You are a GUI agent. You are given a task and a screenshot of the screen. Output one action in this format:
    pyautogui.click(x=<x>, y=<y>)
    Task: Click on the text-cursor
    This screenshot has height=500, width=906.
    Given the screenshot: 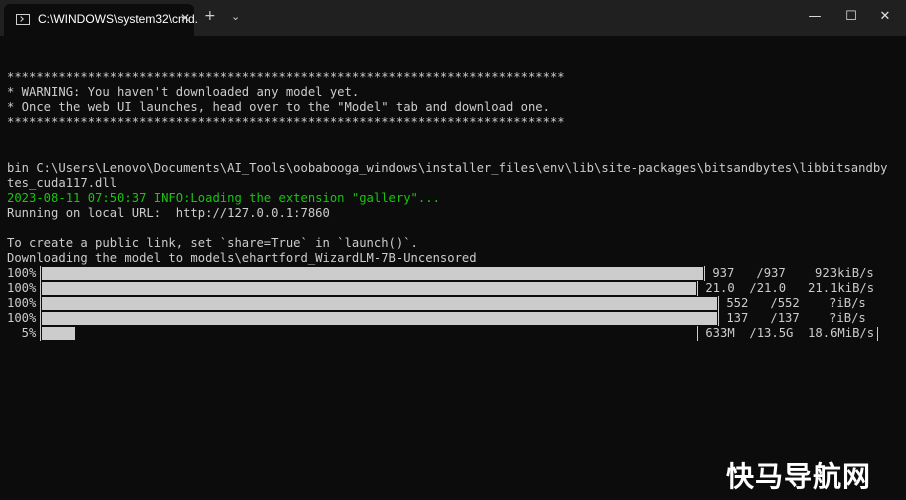 What is the action you would take?
    pyautogui.click(x=877, y=334)
    